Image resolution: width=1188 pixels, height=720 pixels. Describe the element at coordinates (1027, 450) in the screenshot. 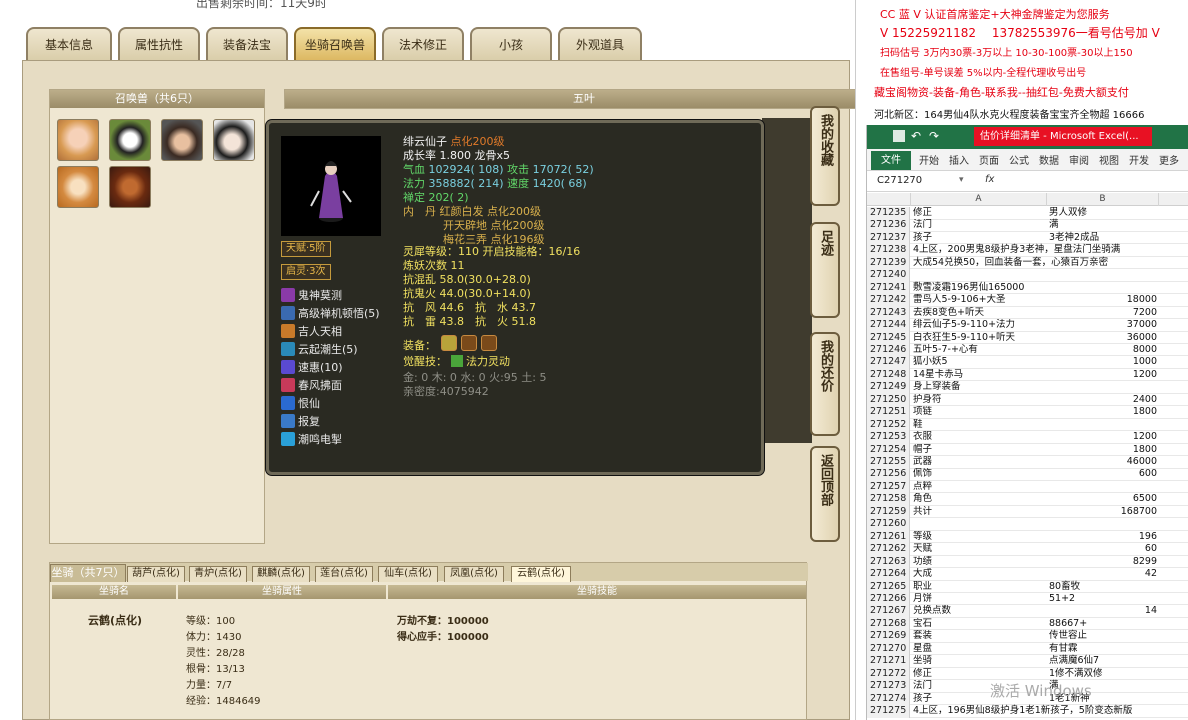

I see `table-row: 271254 帽子 1800` at that location.